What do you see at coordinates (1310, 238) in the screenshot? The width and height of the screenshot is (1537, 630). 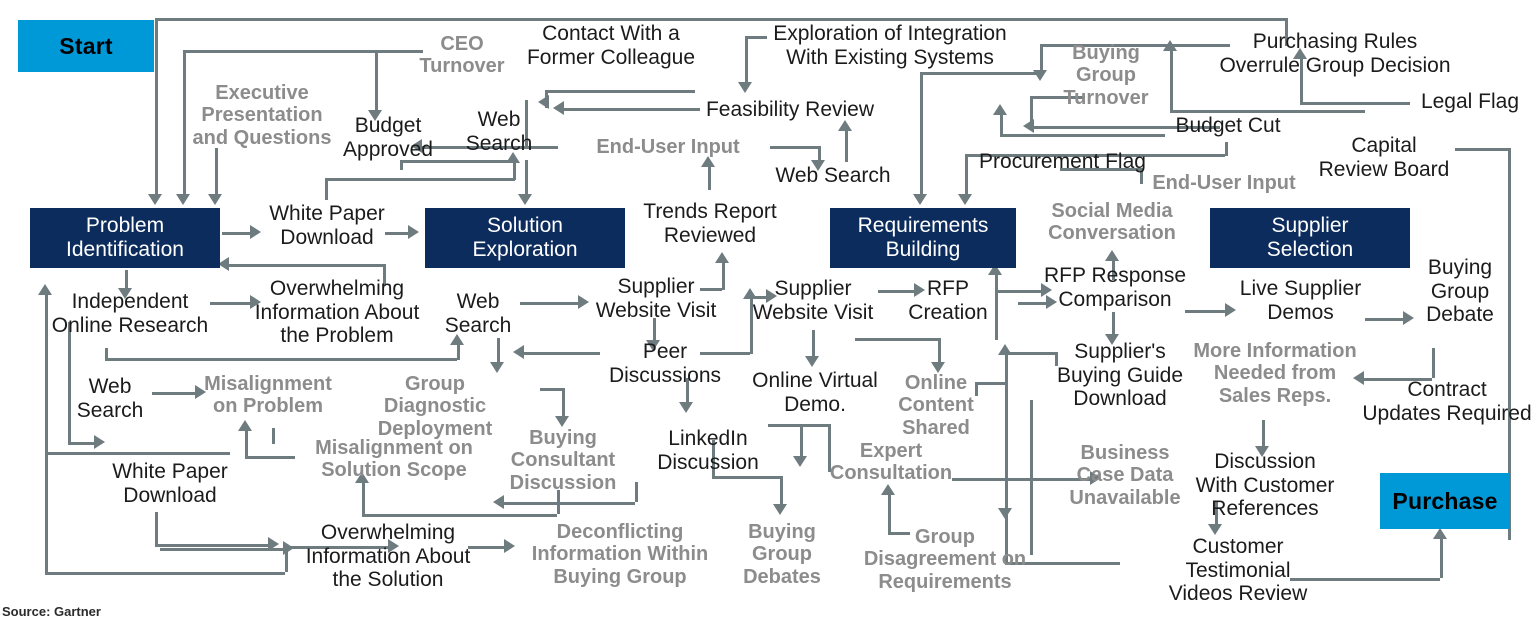 I see `stage-box-supplier-selection: Supplier Selection` at bounding box center [1310, 238].